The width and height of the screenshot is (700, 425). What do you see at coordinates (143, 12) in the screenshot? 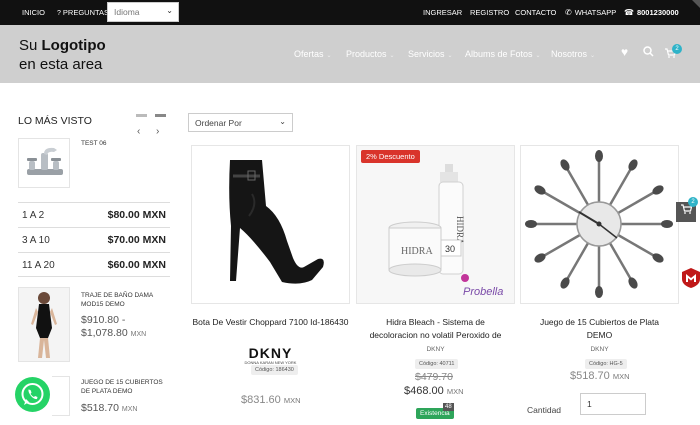
I see `language-select: Idioma ⌄` at bounding box center [143, 12].